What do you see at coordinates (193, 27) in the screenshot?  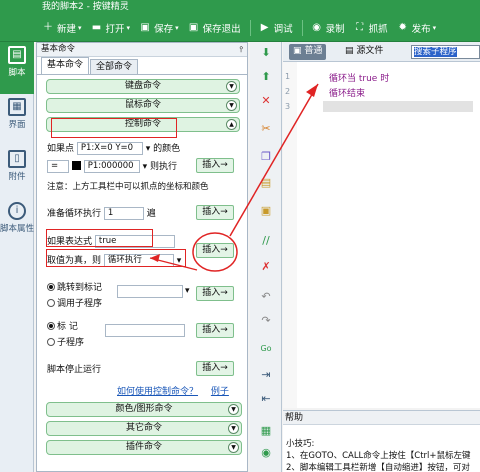 I see `save-exit-icon: ▣` at bounding box center [193, 27].